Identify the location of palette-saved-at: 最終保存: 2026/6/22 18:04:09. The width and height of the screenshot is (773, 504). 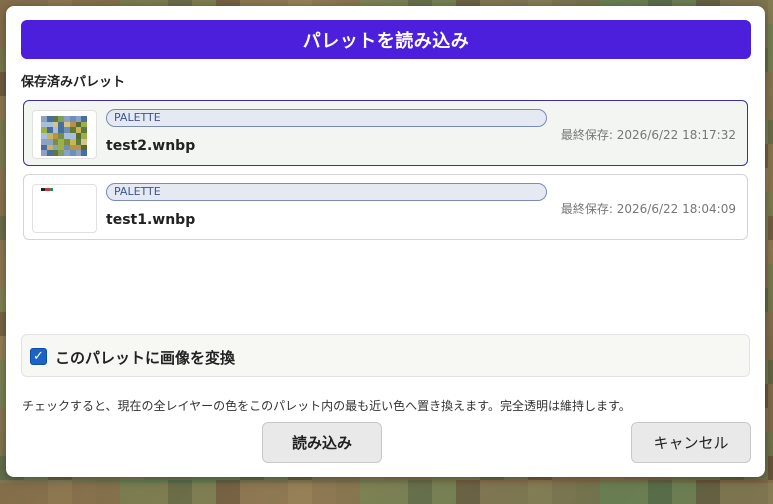
(648, 209).